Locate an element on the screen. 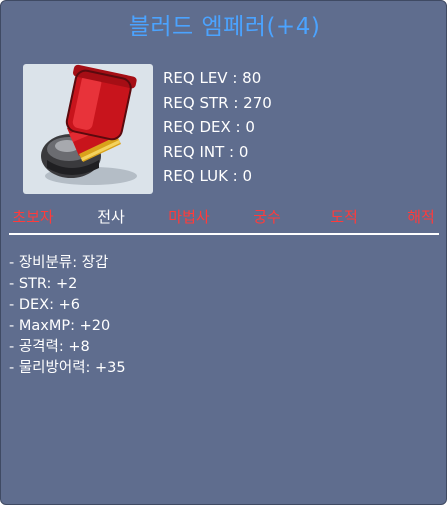  job-bowman: 궁수 is located at coordinates (267, 217).